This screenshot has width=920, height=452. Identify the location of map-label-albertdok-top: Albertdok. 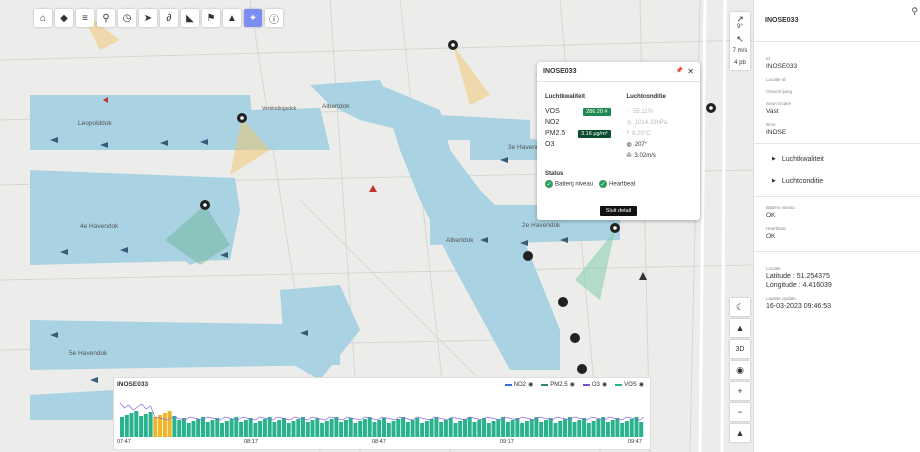
(336, 106).